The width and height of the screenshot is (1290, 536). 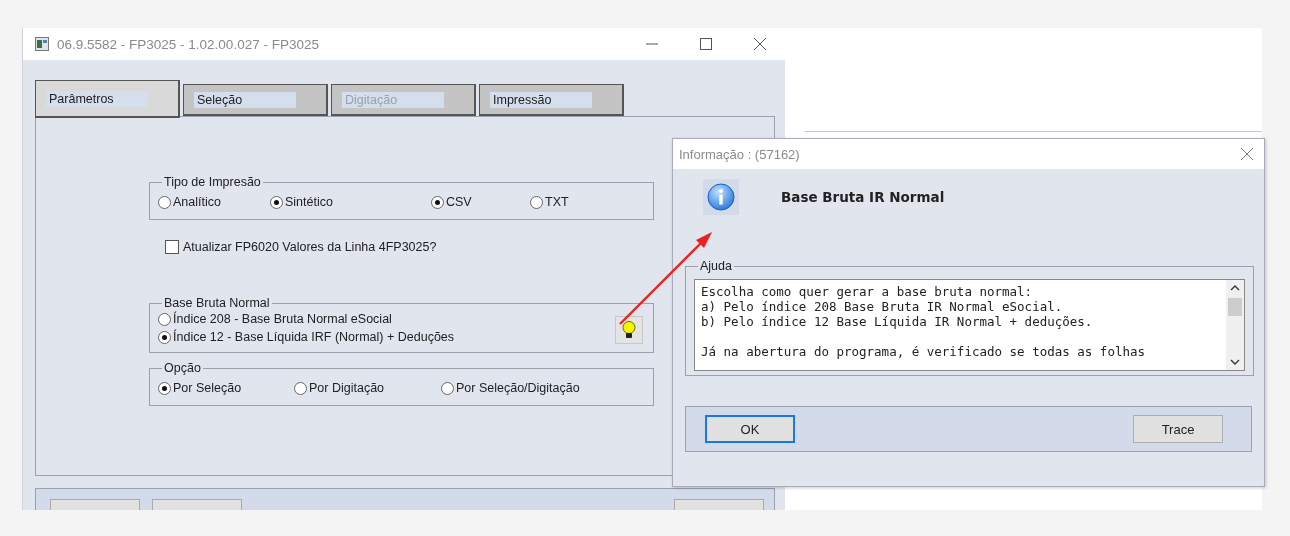 What do you see at coordinates (214, 202) in the screenshot?
I see `radio-option: Analítico` at bounding box center [214, 202].